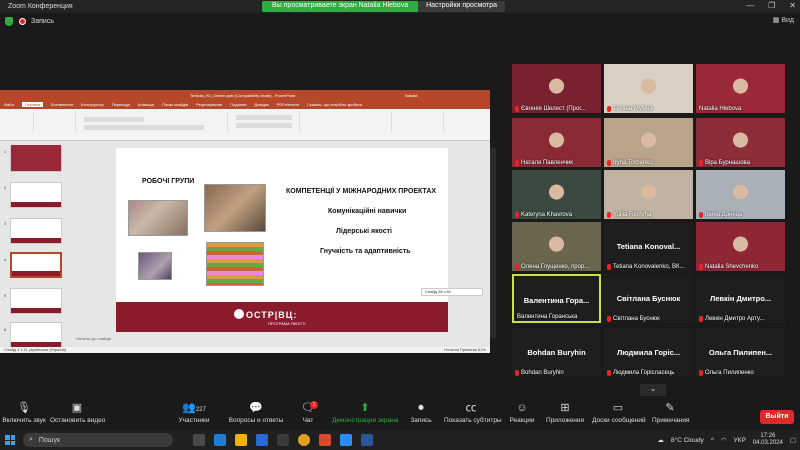  What do you see at coordinates (199, 440) in the screenshot?
I see `task-view-icon` at bounding box center [199, 440].